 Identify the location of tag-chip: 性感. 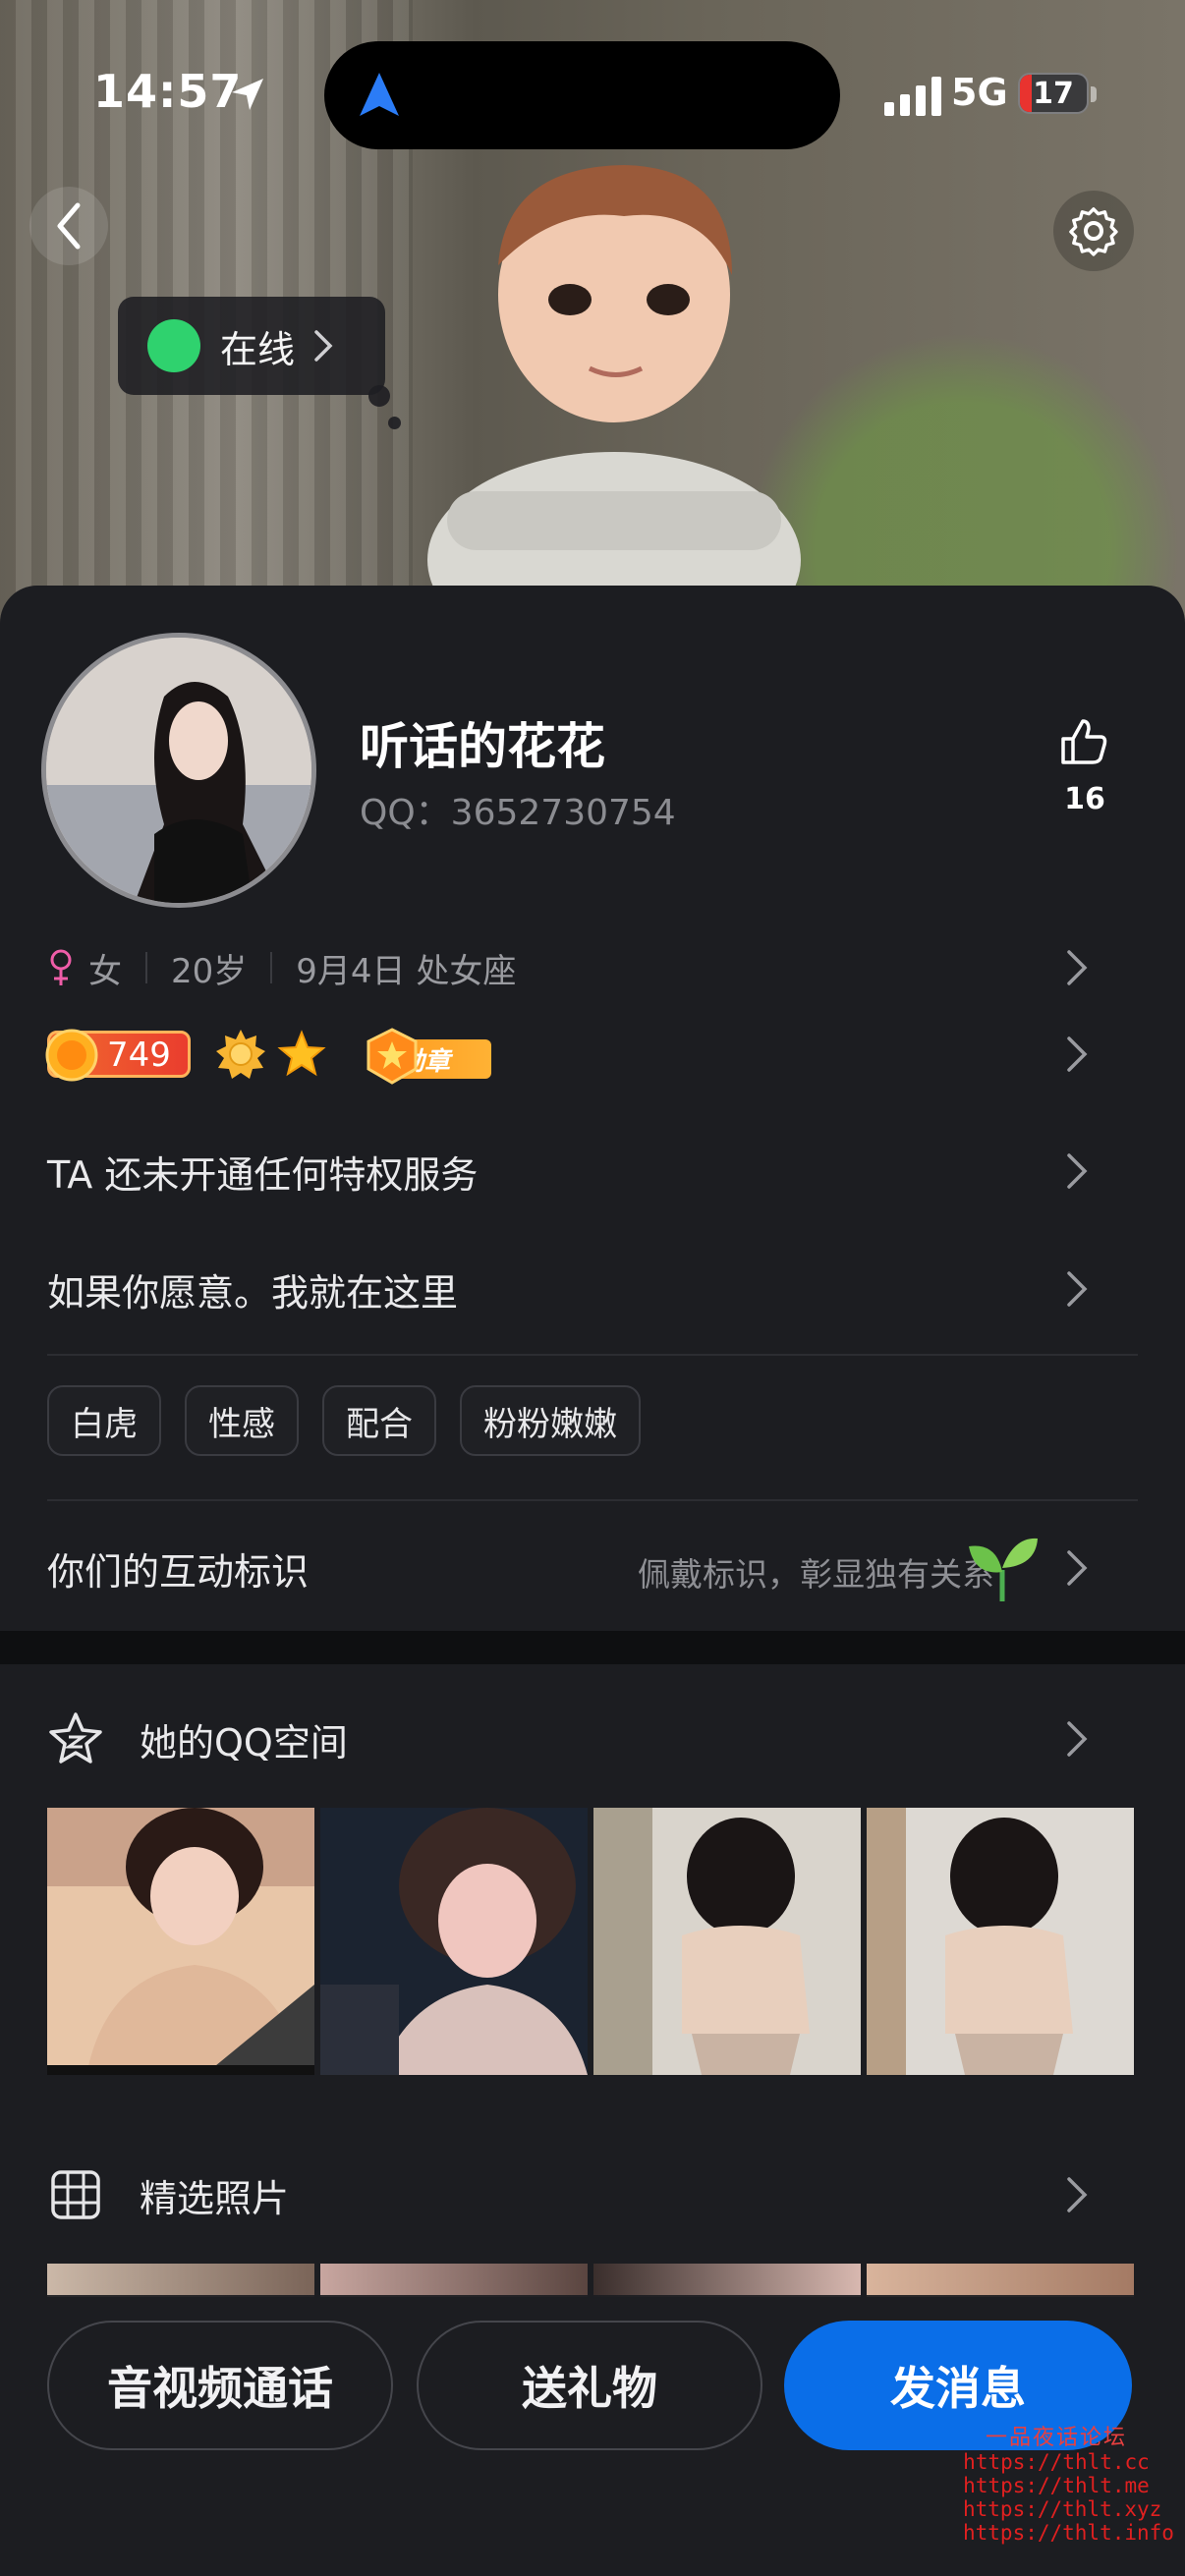
(242, 1420).